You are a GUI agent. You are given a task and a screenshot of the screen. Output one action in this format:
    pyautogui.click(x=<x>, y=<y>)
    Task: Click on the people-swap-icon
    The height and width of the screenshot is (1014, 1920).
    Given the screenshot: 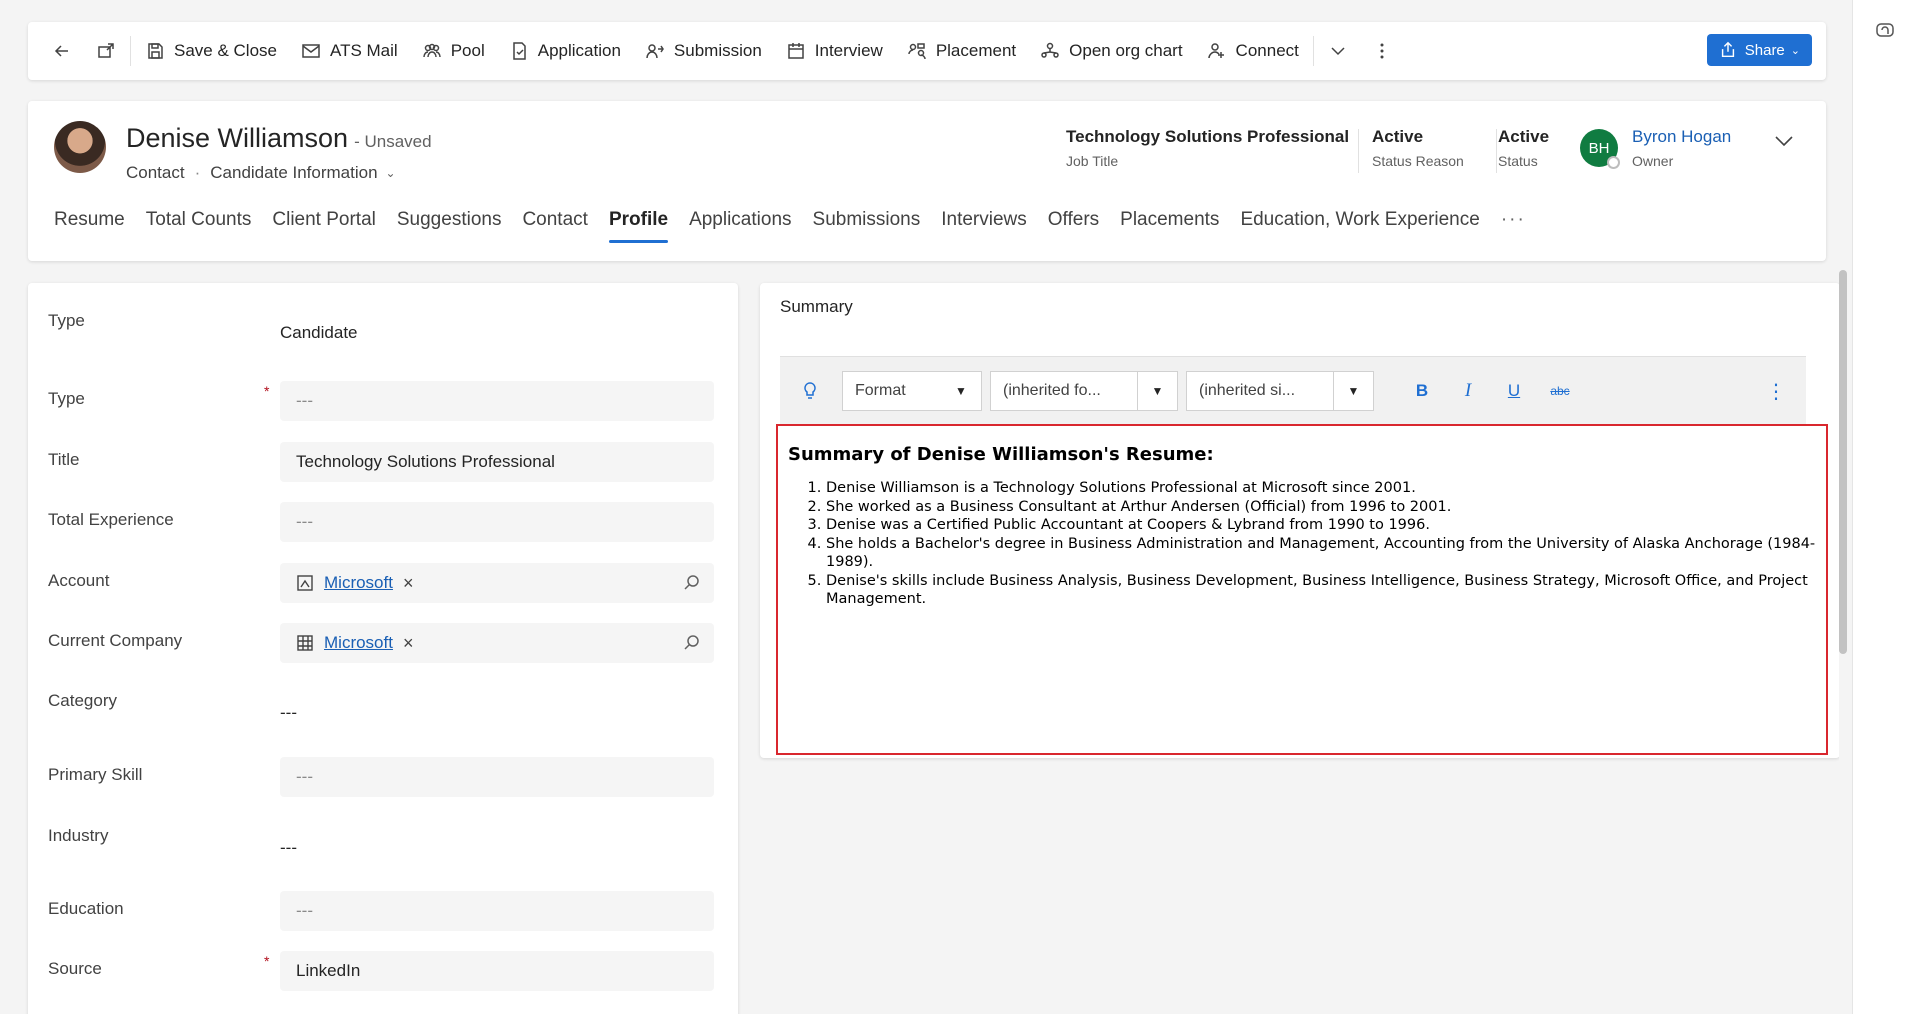 What is the action you would take?
    pyautogui.click(x=917, y=51)
    